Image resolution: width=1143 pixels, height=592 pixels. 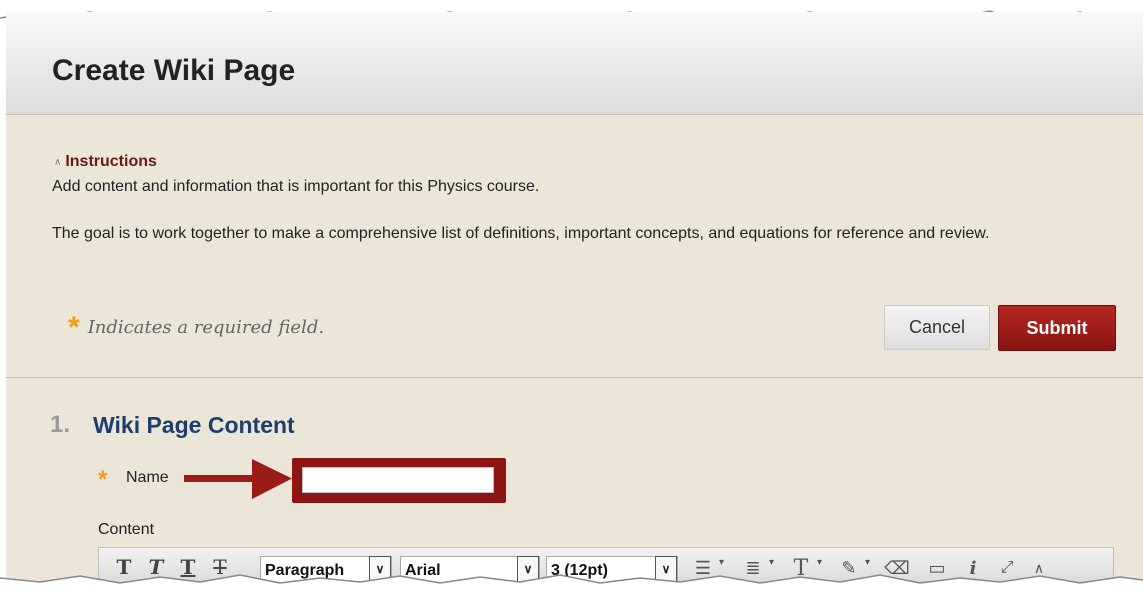 What do you see at coordinates (147, 477) in the screenshot?
I see `name-label: Name` at bounding box center [147, 477].